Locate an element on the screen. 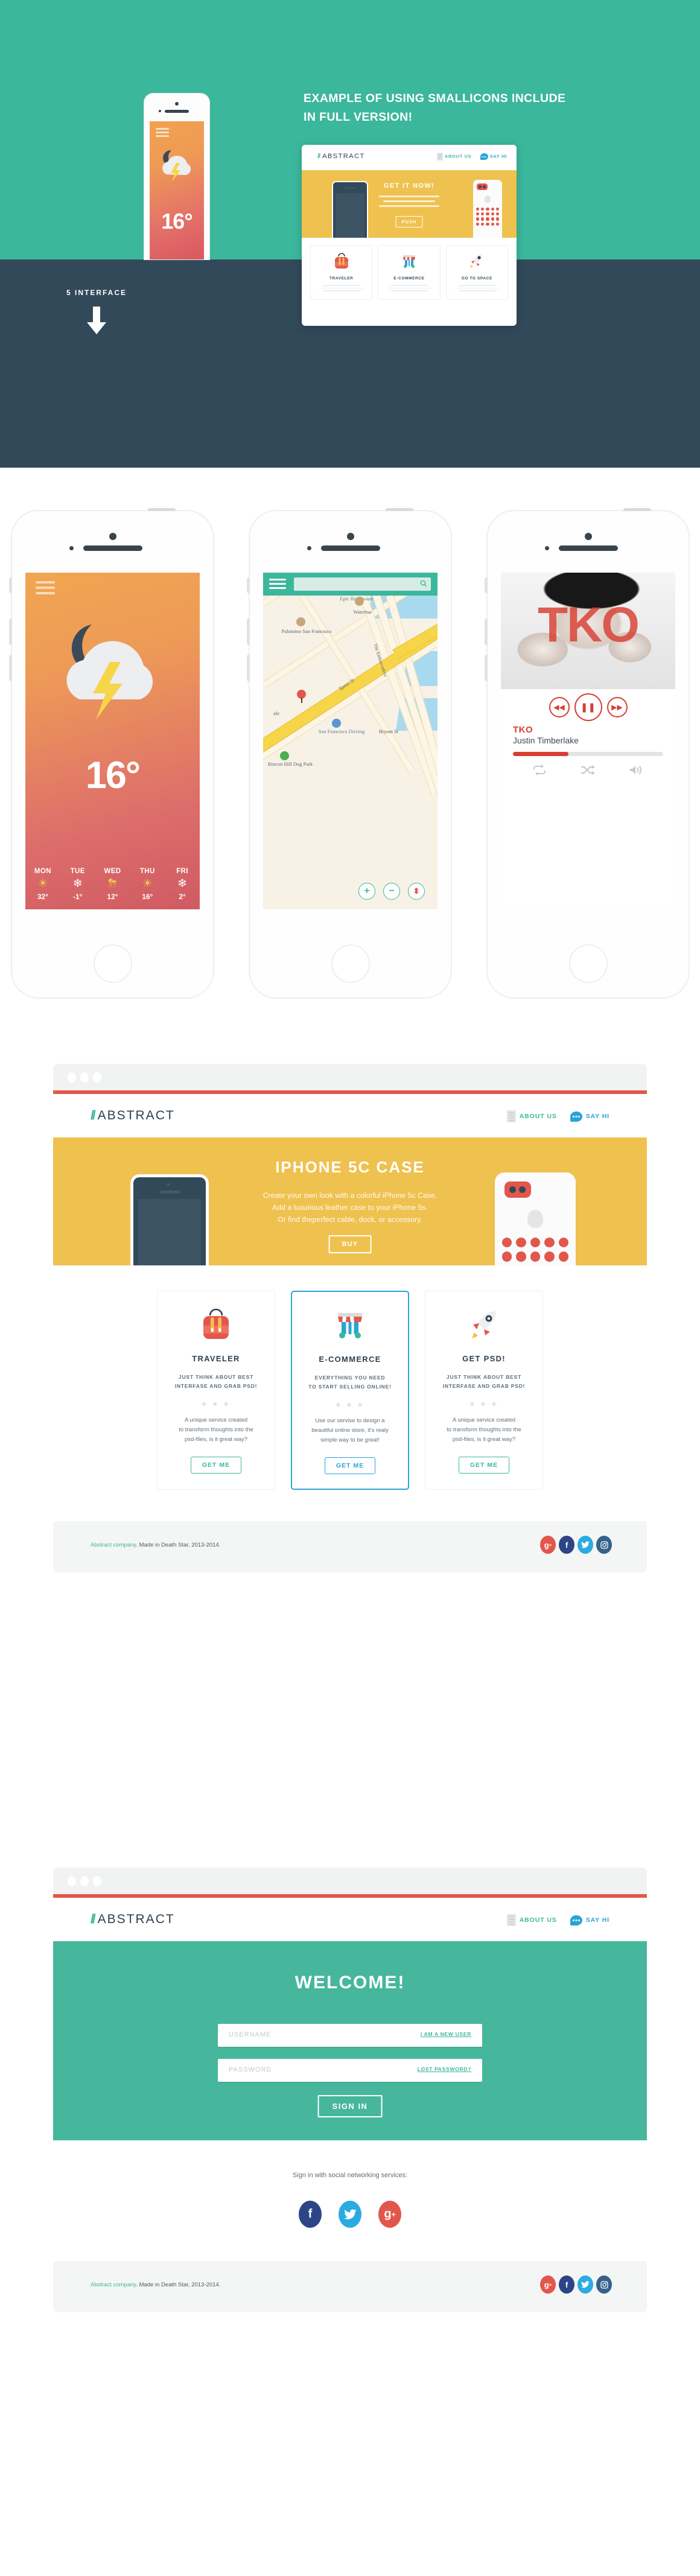 Image resolution: width=700 pixels, height=2576 pixels. volume-icon is located at coordinates (637, 771).